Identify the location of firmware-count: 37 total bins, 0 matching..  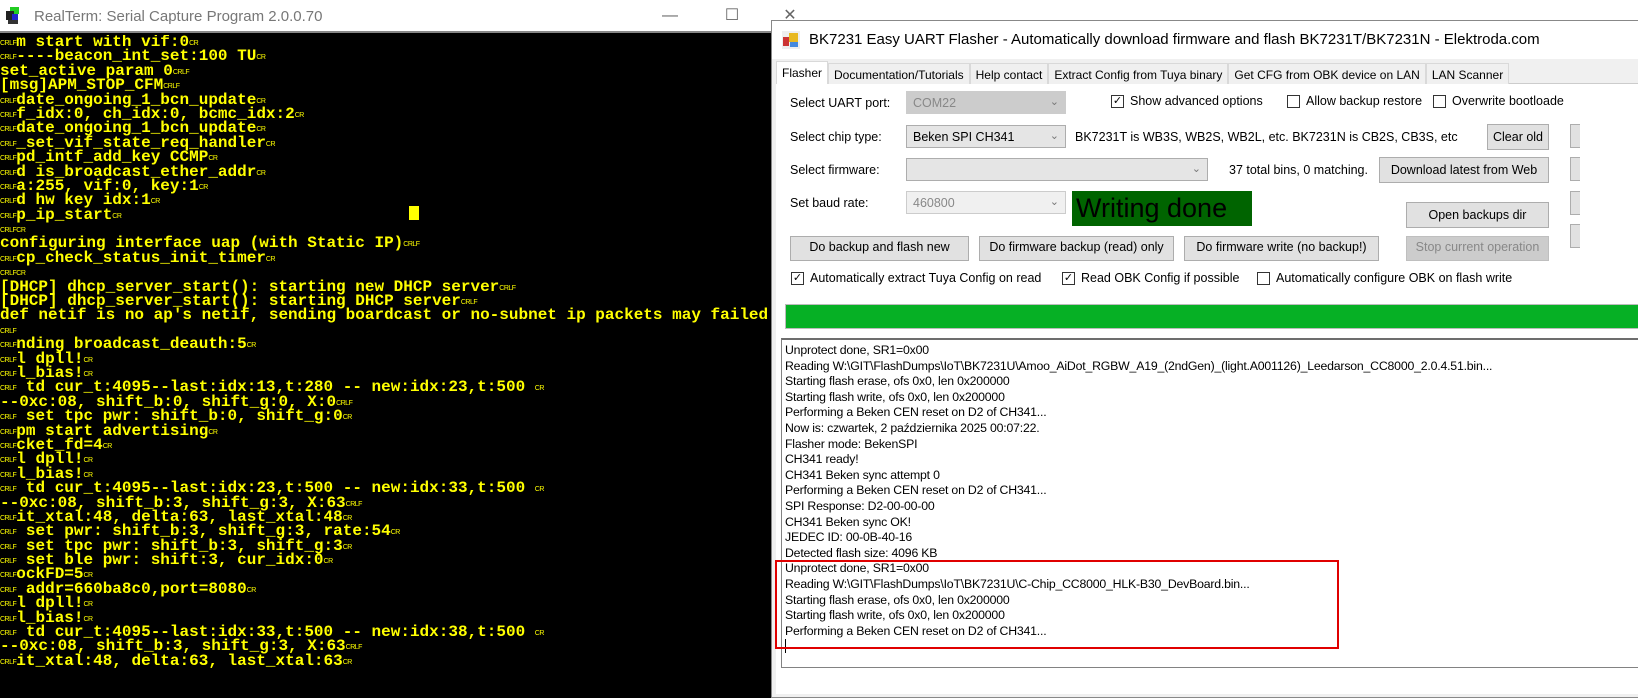
(1298, 170).